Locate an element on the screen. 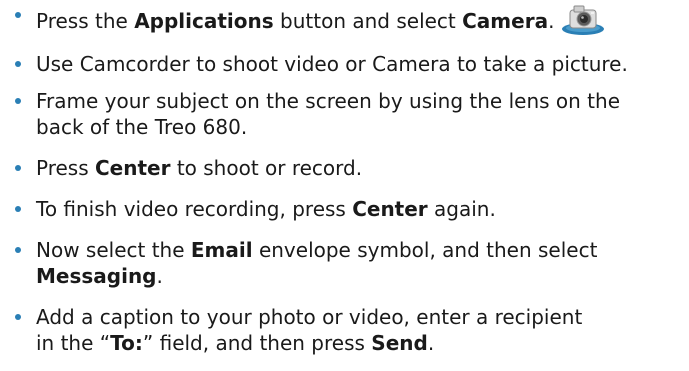  bold-run: Messaging is located at coordinates (96, 276).